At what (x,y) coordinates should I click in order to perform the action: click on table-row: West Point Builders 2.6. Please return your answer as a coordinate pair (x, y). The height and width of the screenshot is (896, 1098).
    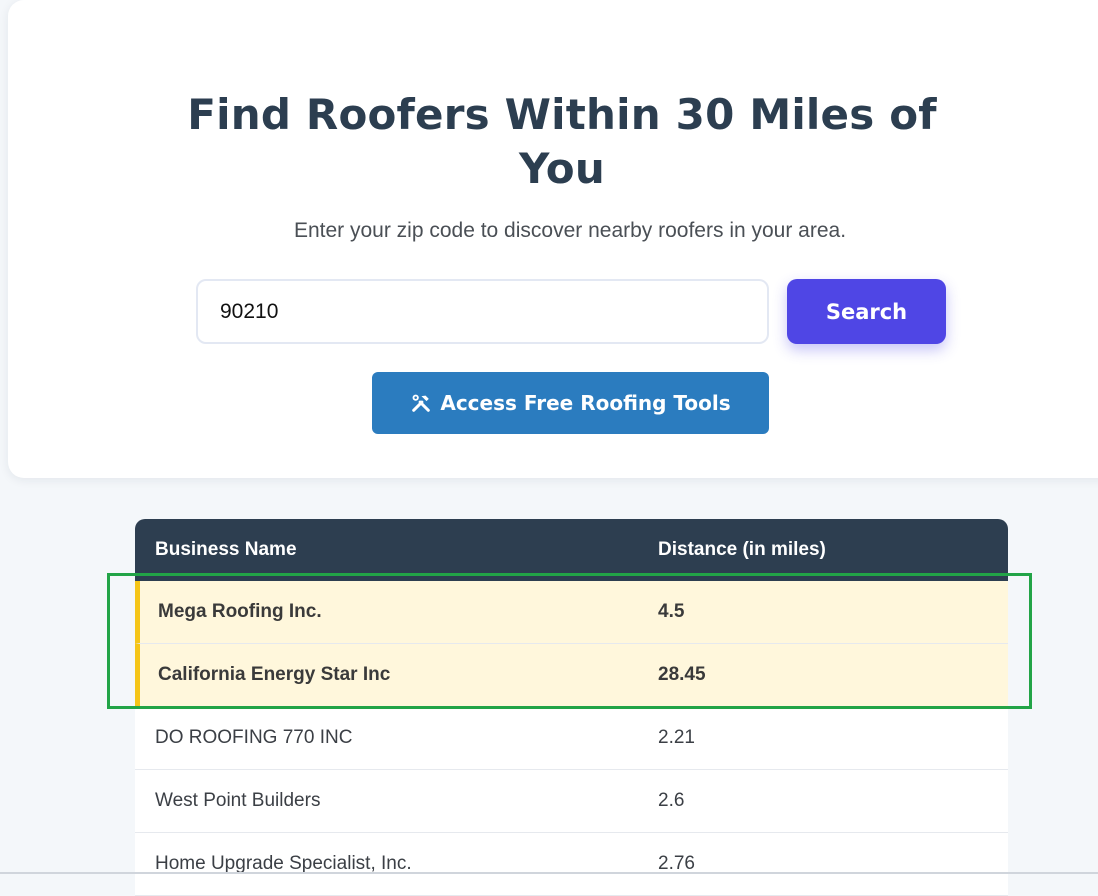
    Looking at the image, I should click on (571, 801).